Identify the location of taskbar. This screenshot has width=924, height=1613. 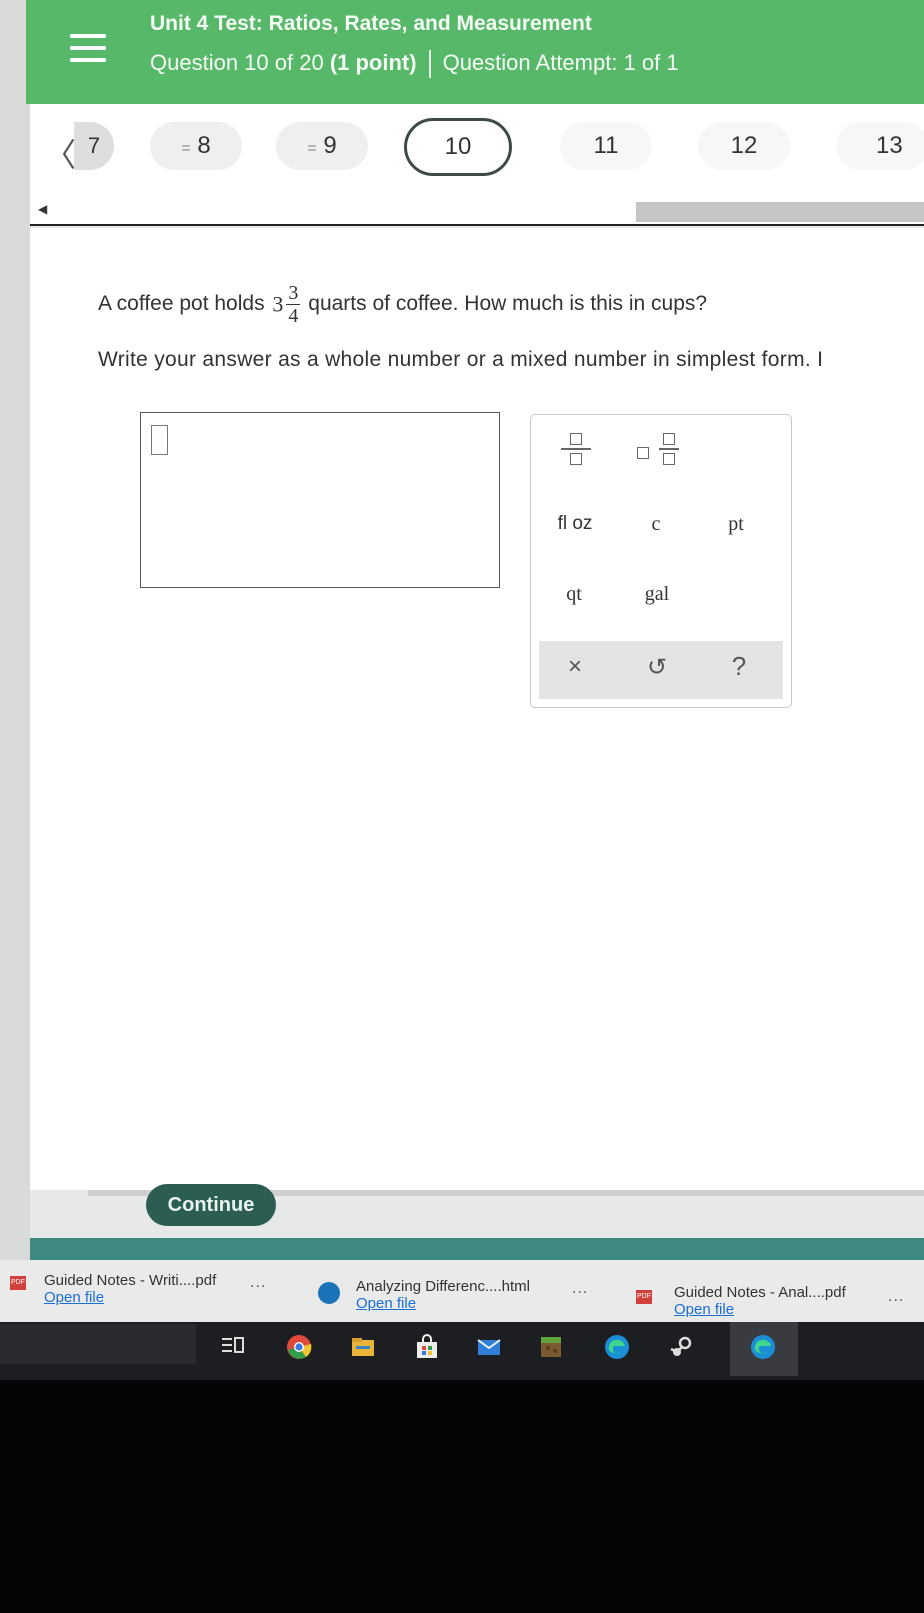
(462, 1351).